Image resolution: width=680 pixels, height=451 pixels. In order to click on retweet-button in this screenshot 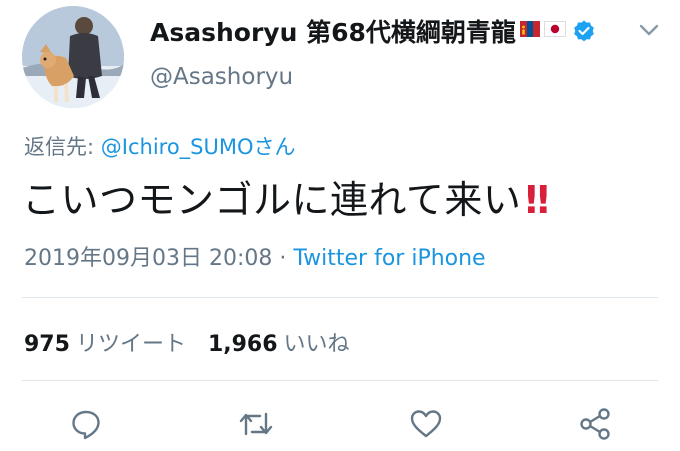, I will do `click(256, 424)`.